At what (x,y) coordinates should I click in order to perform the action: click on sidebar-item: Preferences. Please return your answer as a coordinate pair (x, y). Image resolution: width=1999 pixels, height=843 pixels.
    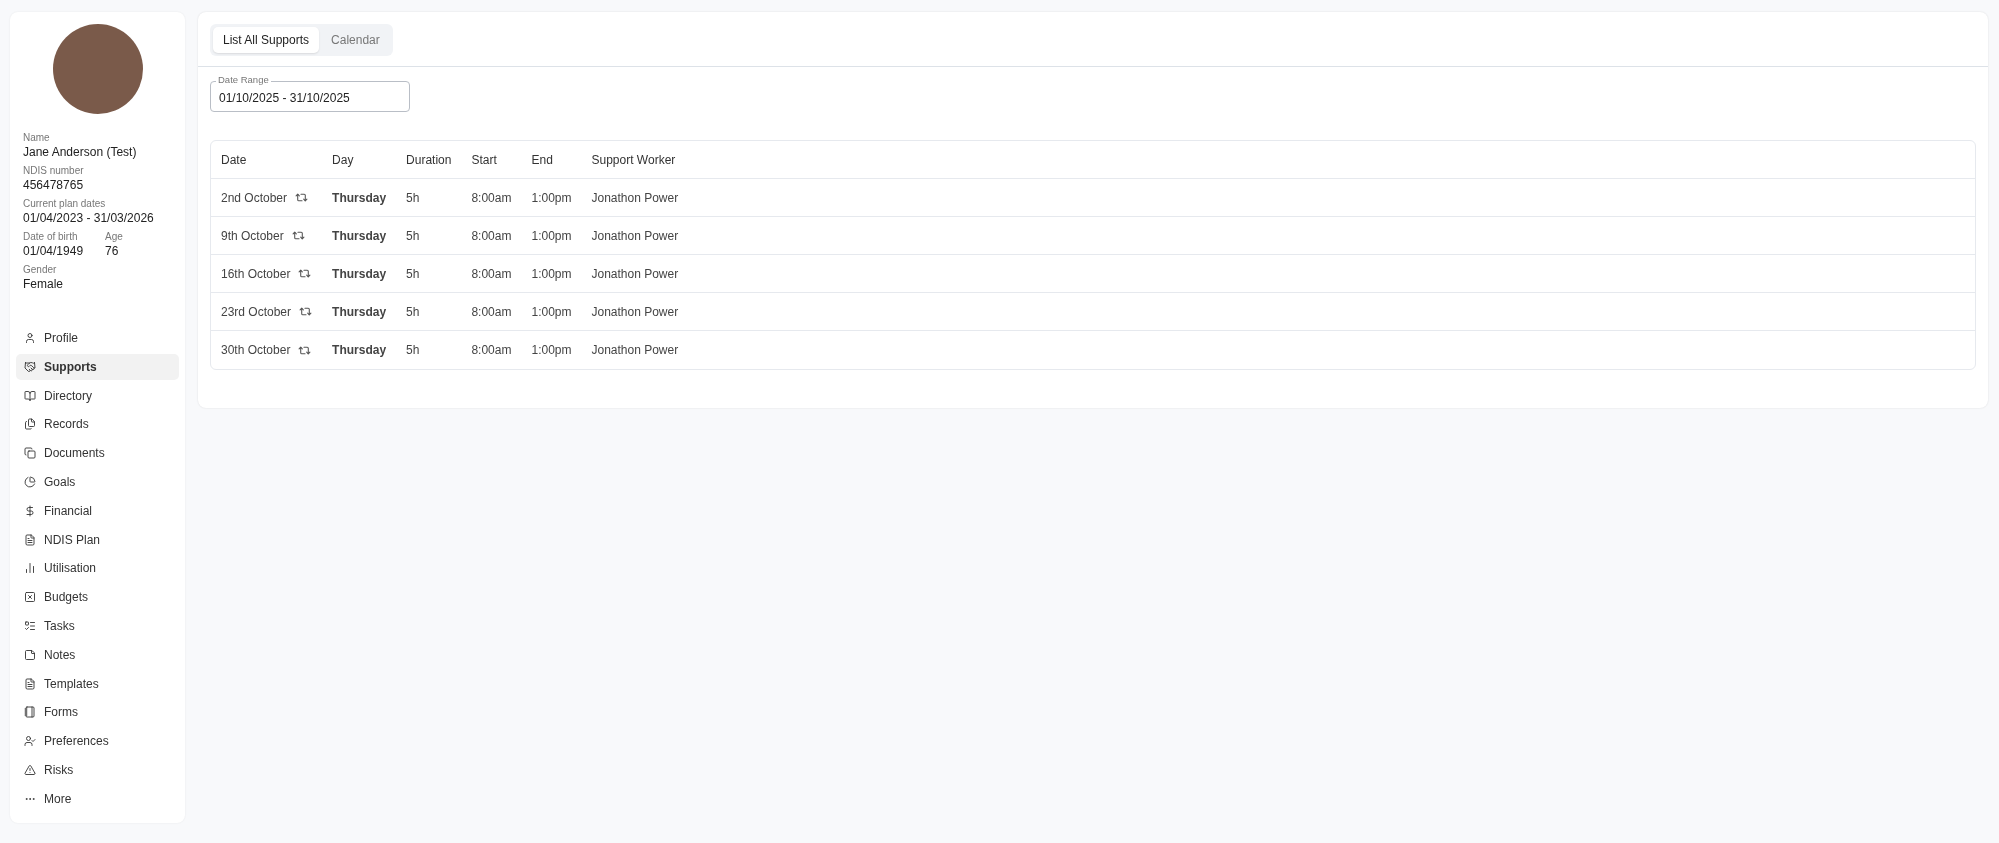
    Looking at the image, I should click on (97, 741).